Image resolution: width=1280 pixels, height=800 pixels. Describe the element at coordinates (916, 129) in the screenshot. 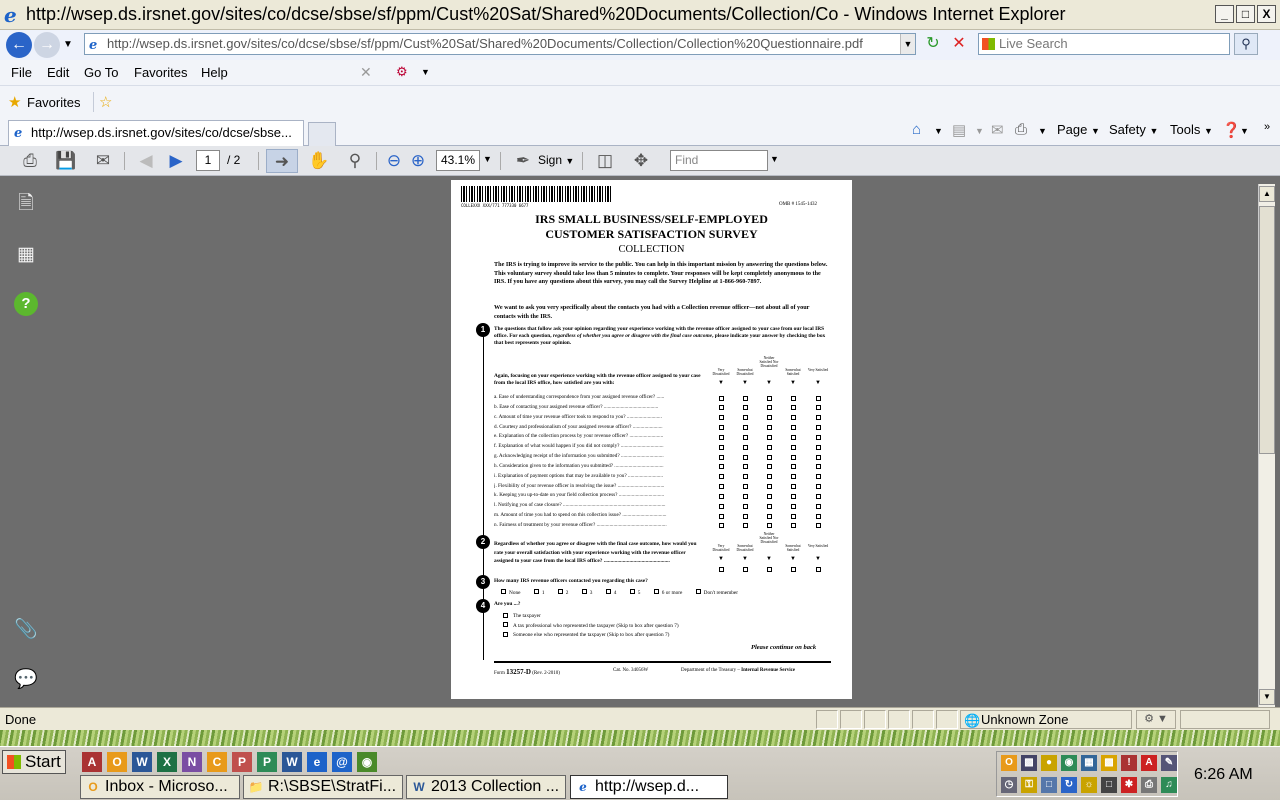

I see `home-icon: ⌂` at that location.